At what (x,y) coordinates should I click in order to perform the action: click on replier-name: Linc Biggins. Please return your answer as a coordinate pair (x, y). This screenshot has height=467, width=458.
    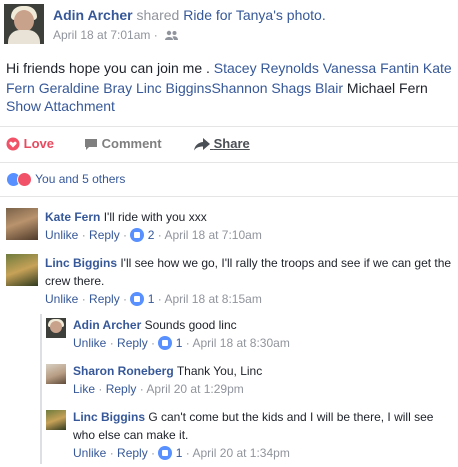
    Looking at the image, I should click on (109, 417).